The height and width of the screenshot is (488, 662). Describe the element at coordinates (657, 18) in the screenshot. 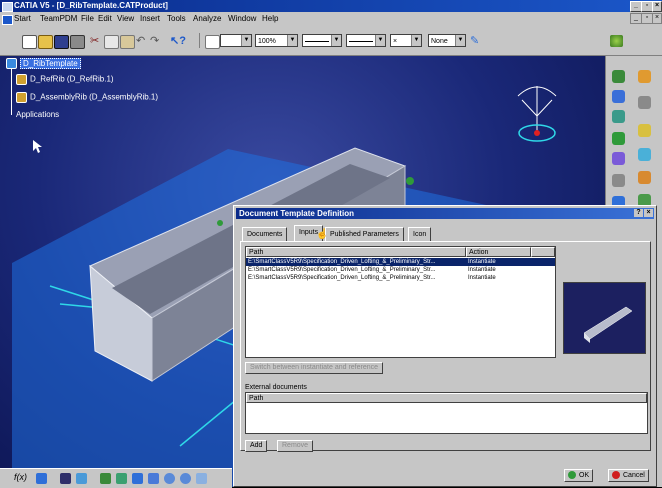

I see `doc-close-button: ×` at that location.